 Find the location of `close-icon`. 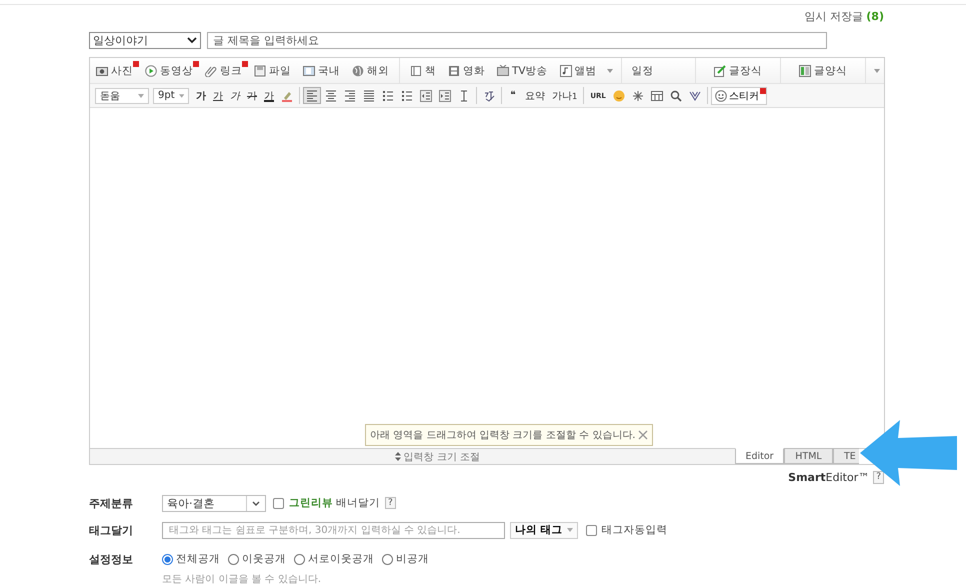

close-icon is located at coordinates (643, 435).